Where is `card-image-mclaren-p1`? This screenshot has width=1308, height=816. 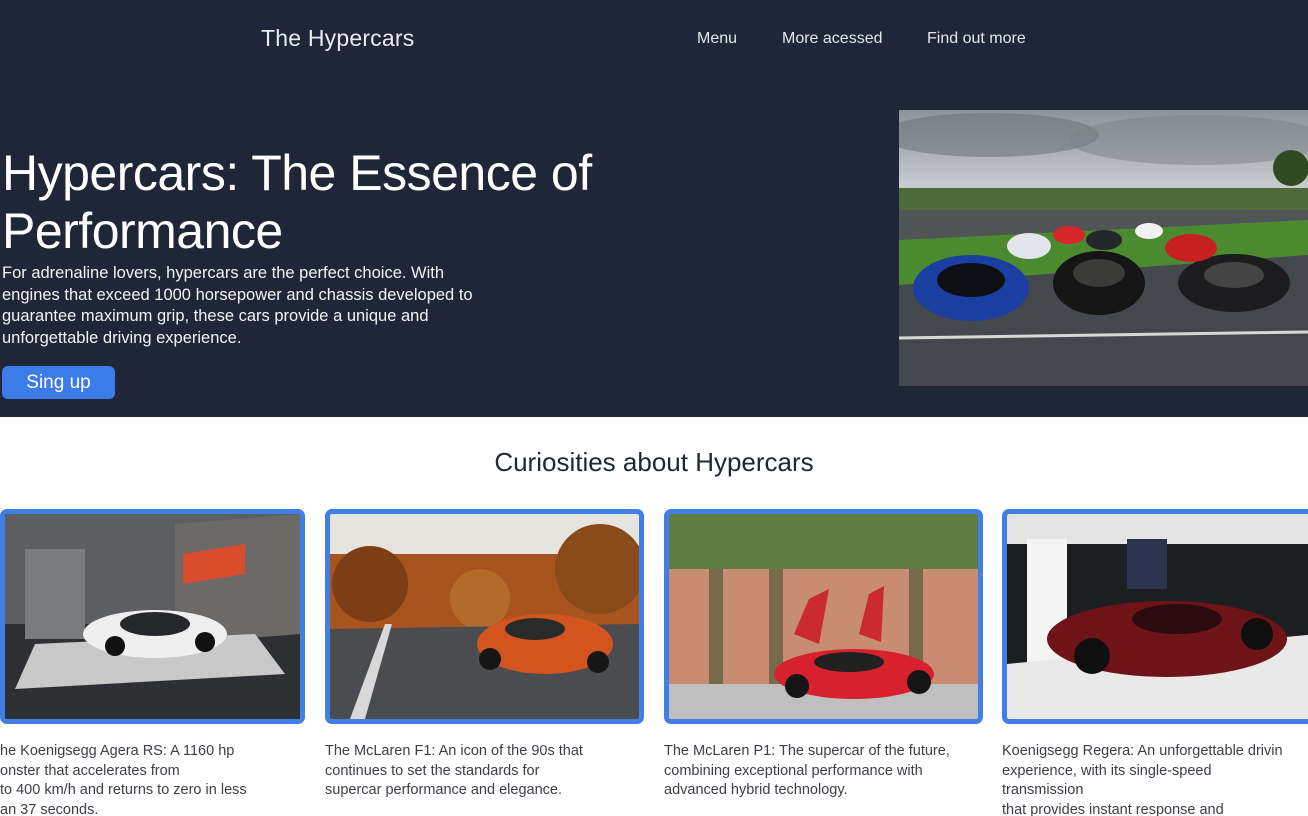
card-image-mclaren-p1 is located at coordinates (823, 616).